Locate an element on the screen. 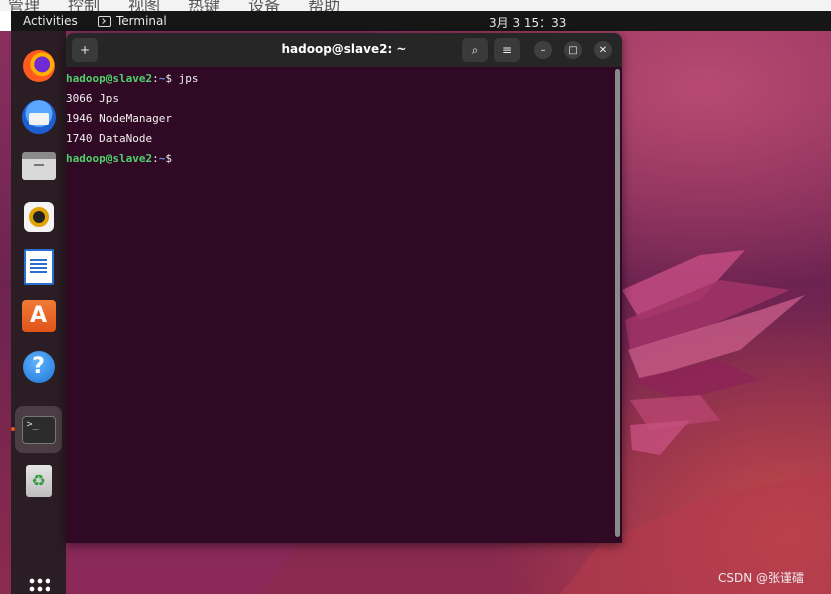 This screenshot has height=594, width=831. dock-item-rhythmbox is located at coordinates (38, 216).